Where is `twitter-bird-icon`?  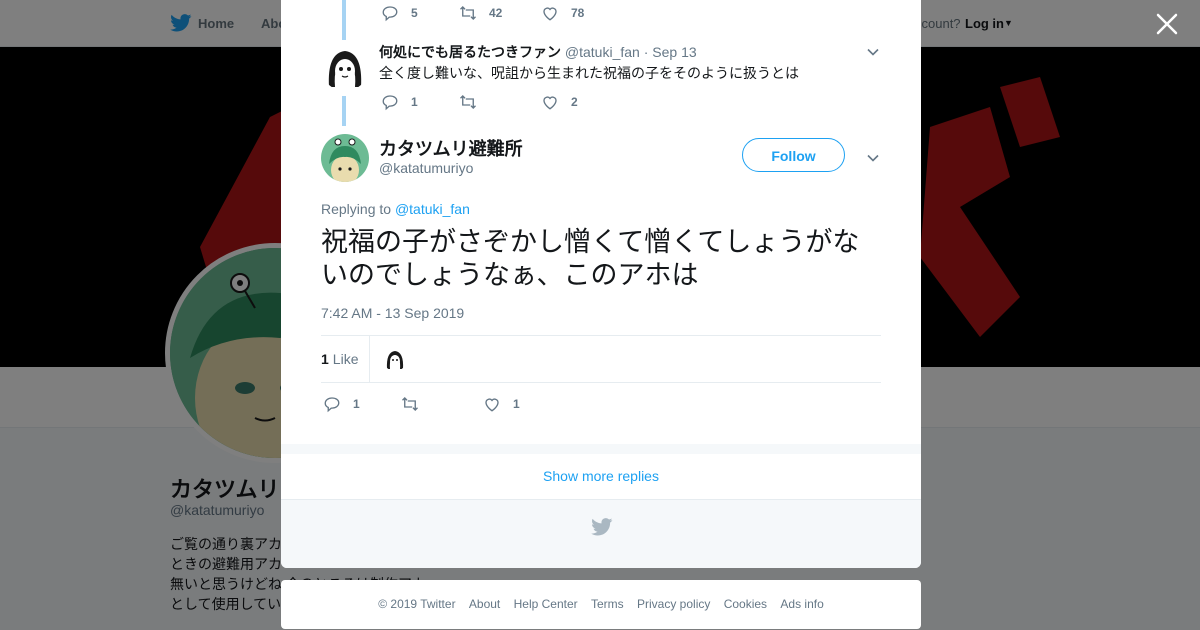
twitter-bird-icon is located at coordinates (602, 527).